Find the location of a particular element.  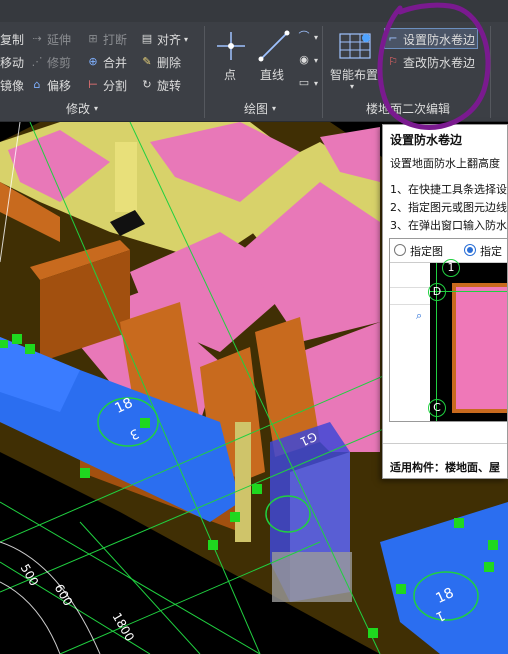

tooltip-divider is located at coordinates (445, 443).